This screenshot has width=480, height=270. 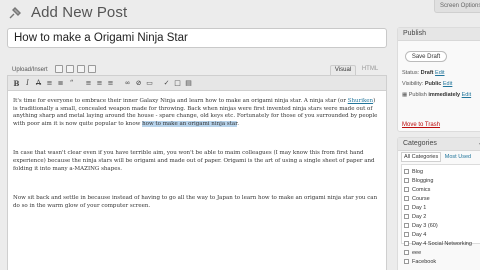 What do you see at coordinates (16, 83) in the screenshot?
I see `bold-icon: B` at bounding box center [16, 83].